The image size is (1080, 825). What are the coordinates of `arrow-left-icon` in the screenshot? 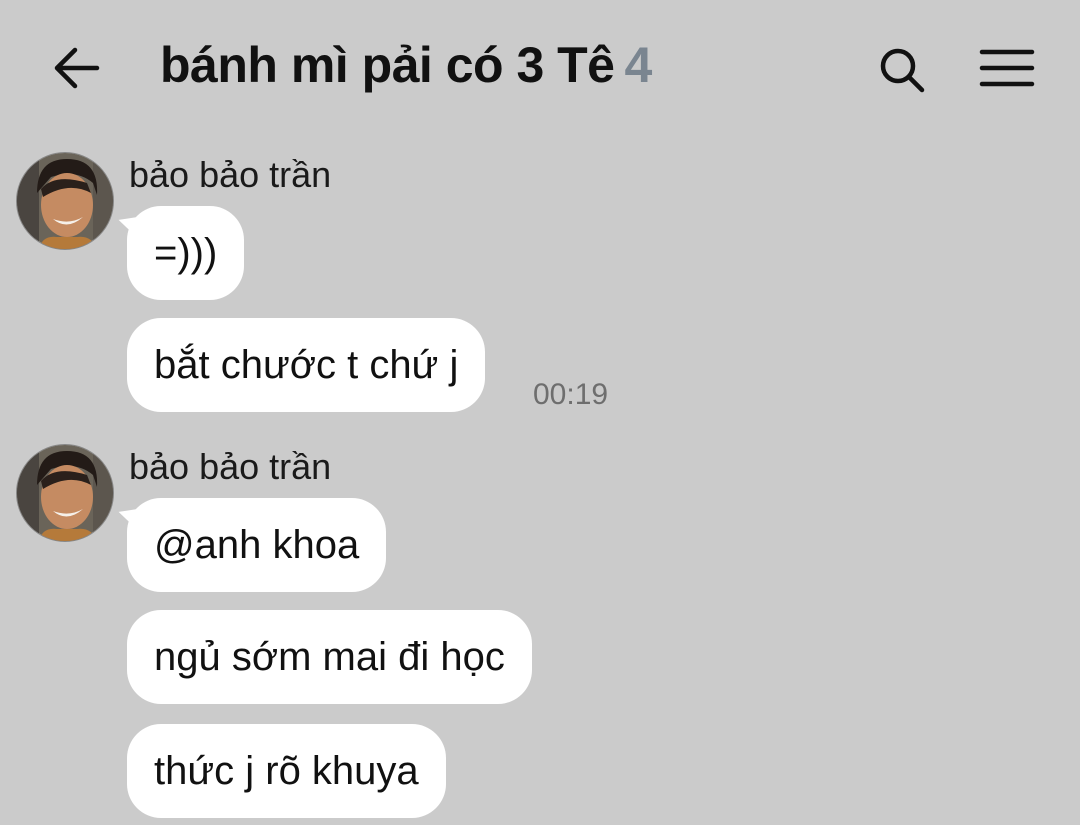 It's located at (77, 68).